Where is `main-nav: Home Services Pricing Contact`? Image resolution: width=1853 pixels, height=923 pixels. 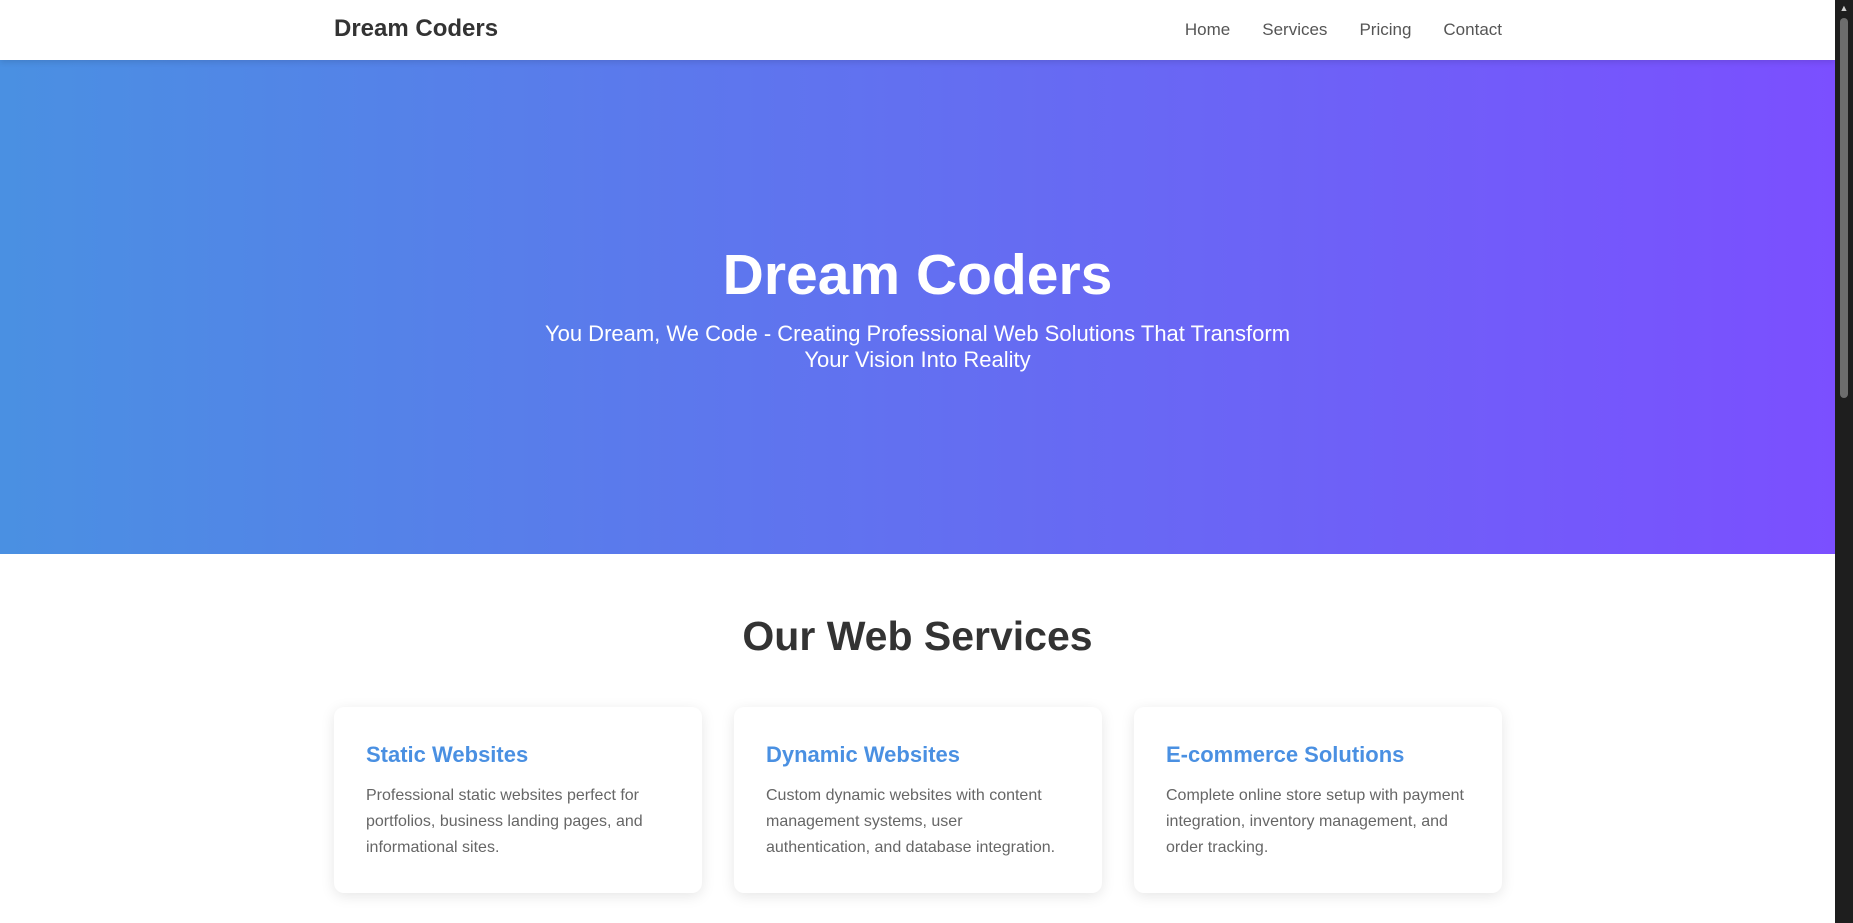
main-nav: Home Services Pricing Contact is located at coordinates (1343, 30).